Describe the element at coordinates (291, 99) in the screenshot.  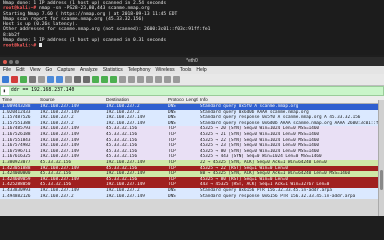
I see `column-header-info: Info` at that location.